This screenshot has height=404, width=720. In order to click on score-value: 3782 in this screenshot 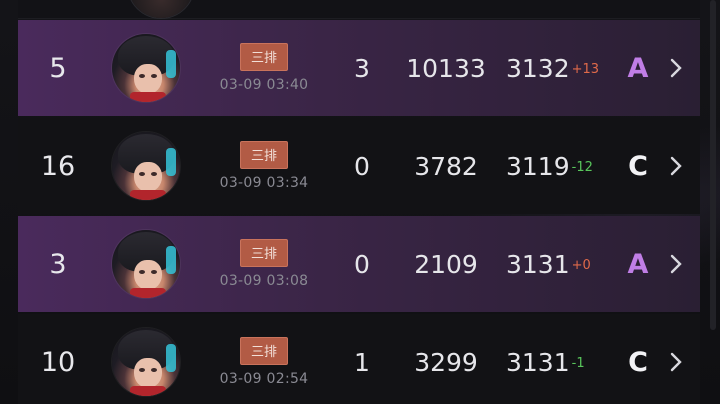, I will do `click(446, 166)`.